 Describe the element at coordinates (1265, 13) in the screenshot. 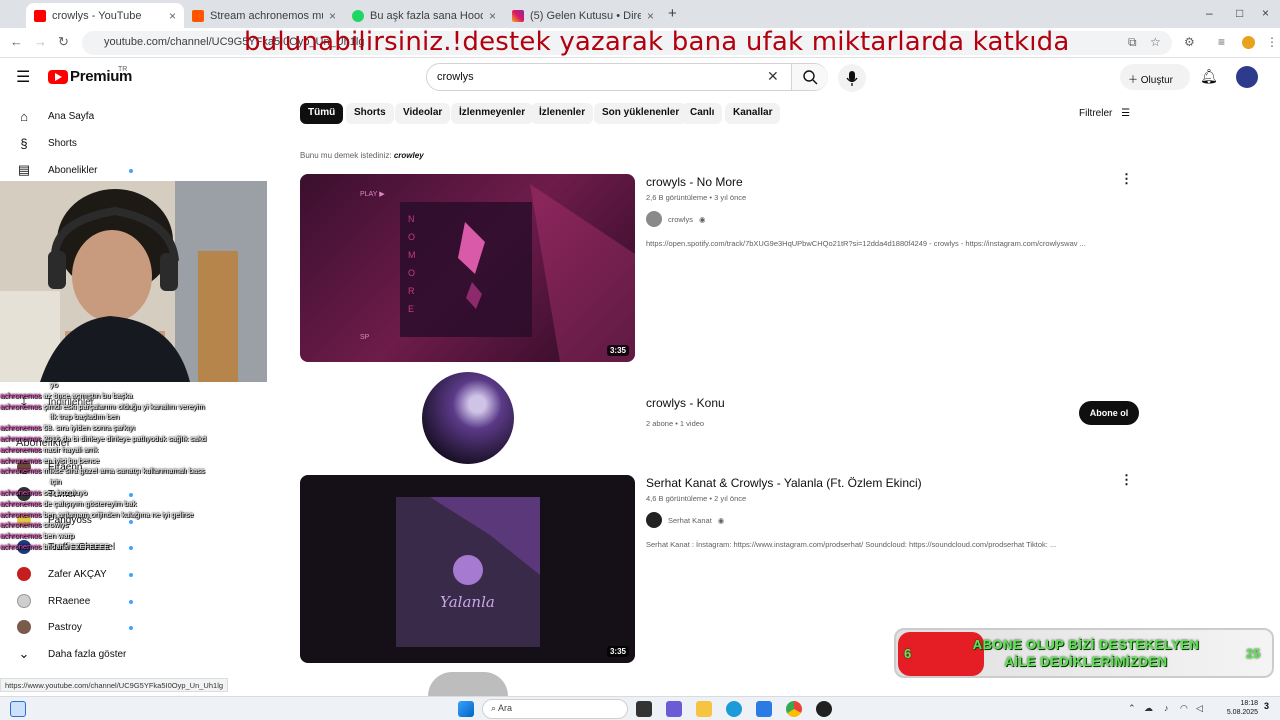

I see `close-window-button: ×` at that location.